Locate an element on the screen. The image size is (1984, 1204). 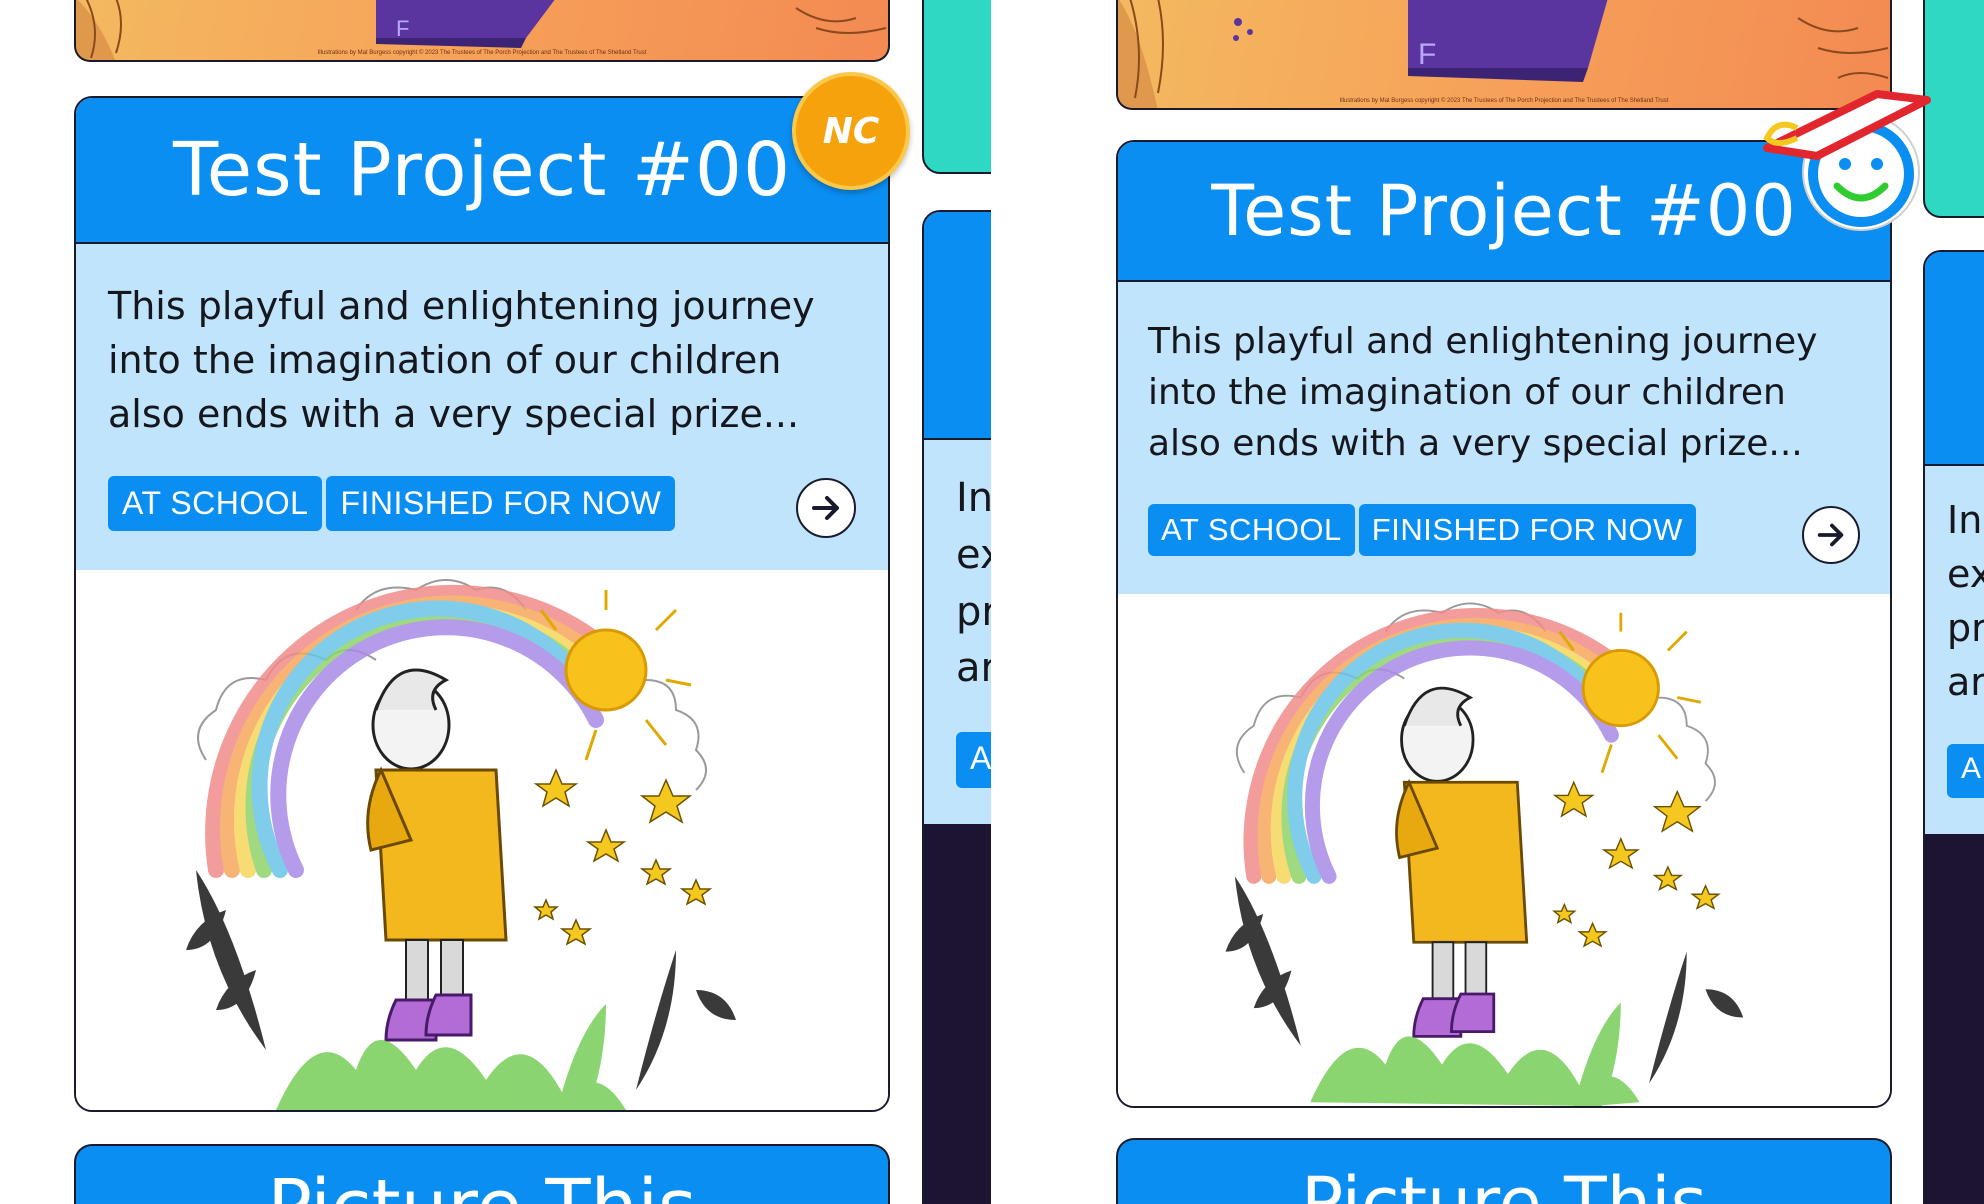
graduate-smiley-icon is located at coordinates (1847, 160).